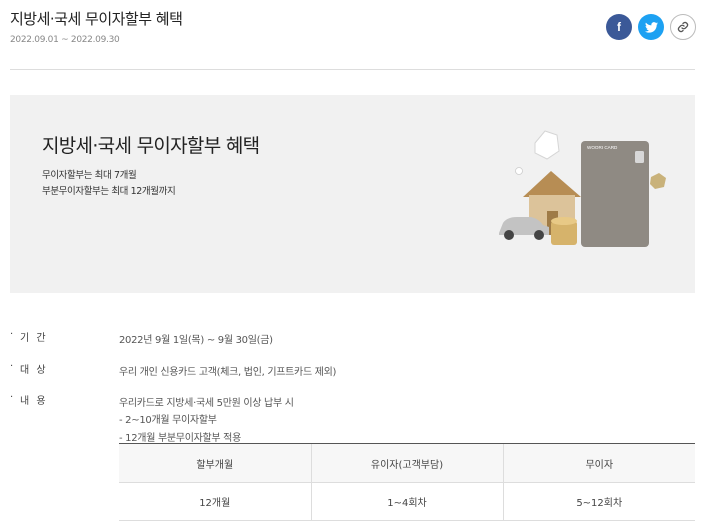 This screenshot has height=528, width=718. I want to click on banner-illustration: WOORI CARD, so click(582, 188).